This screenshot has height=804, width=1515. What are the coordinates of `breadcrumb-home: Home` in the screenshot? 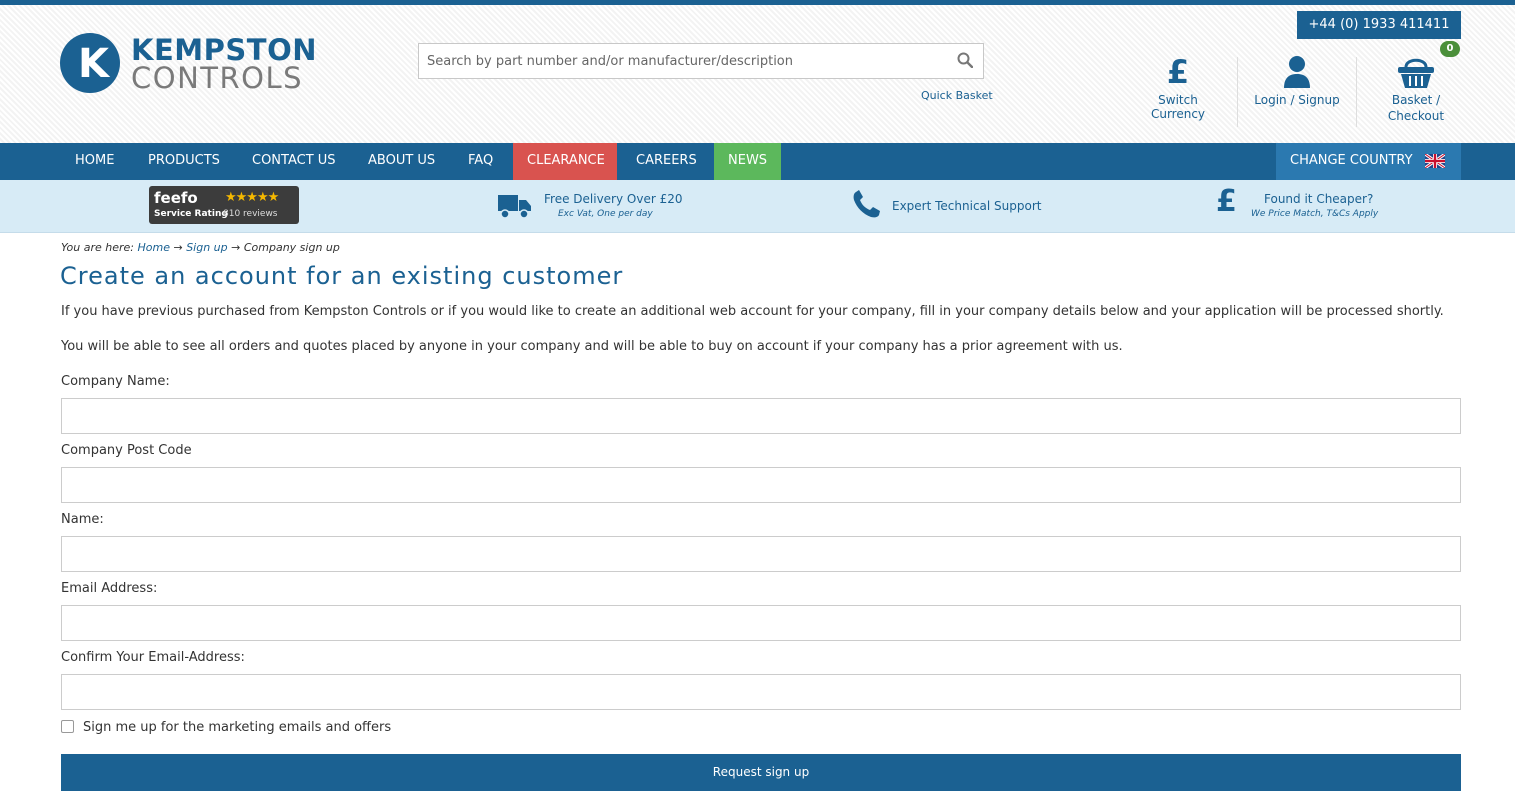 It's located at (153, 247).